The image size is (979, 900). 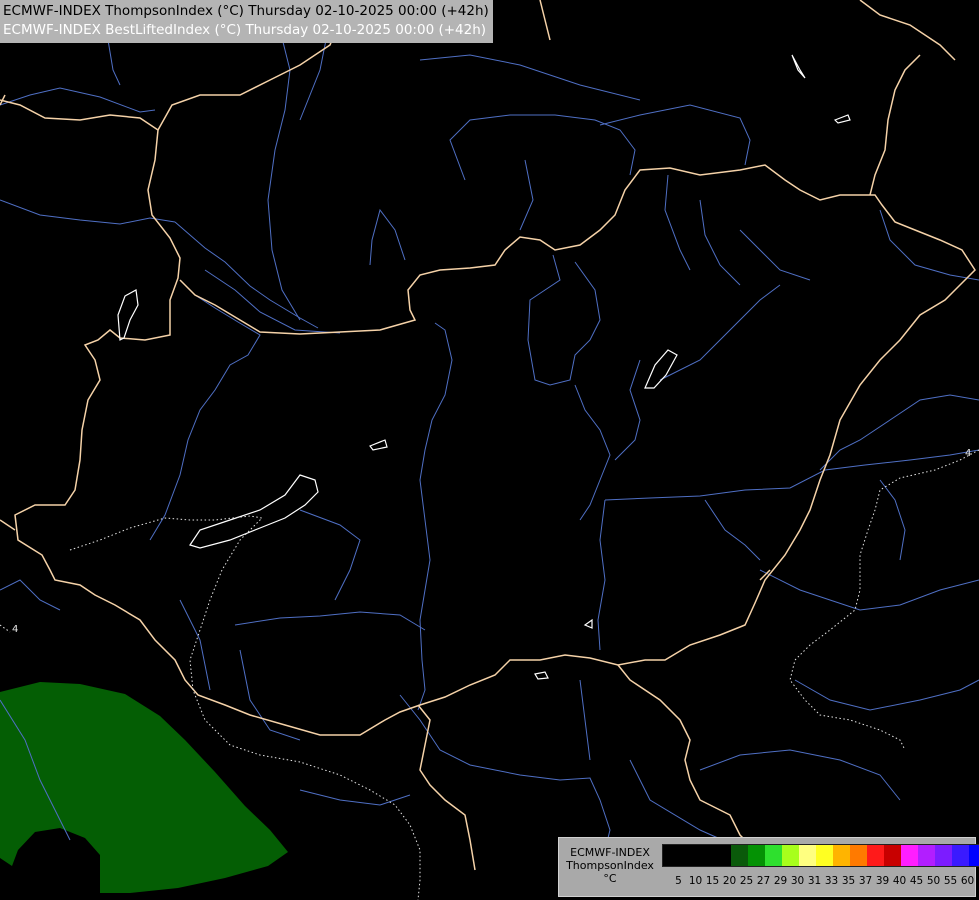 What do you see at coordinates (899, 881) in the screenshot?
I see `legend-tick-label: 40` at bounding box center [899, 881].